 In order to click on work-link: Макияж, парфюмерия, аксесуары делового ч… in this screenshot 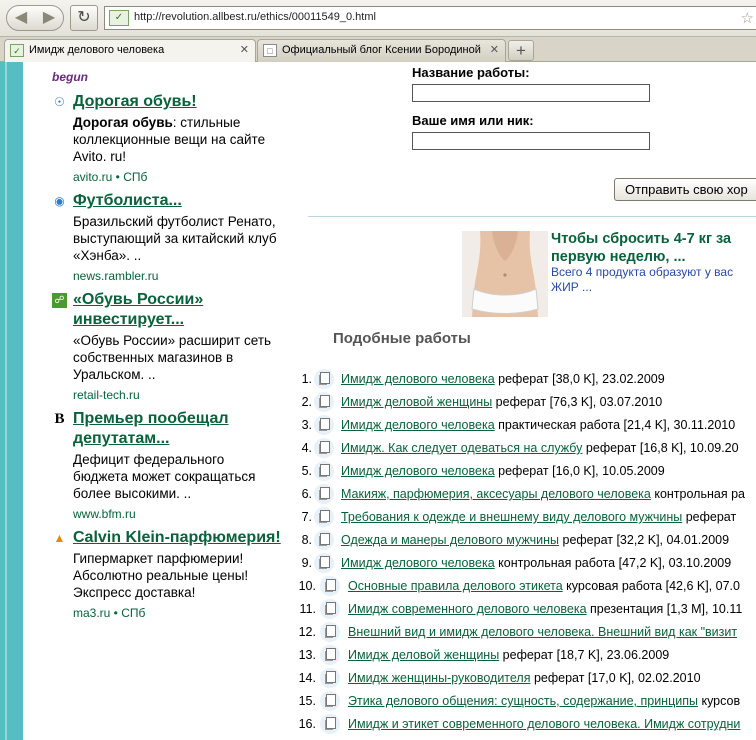, I will do `click(496, 494)`.